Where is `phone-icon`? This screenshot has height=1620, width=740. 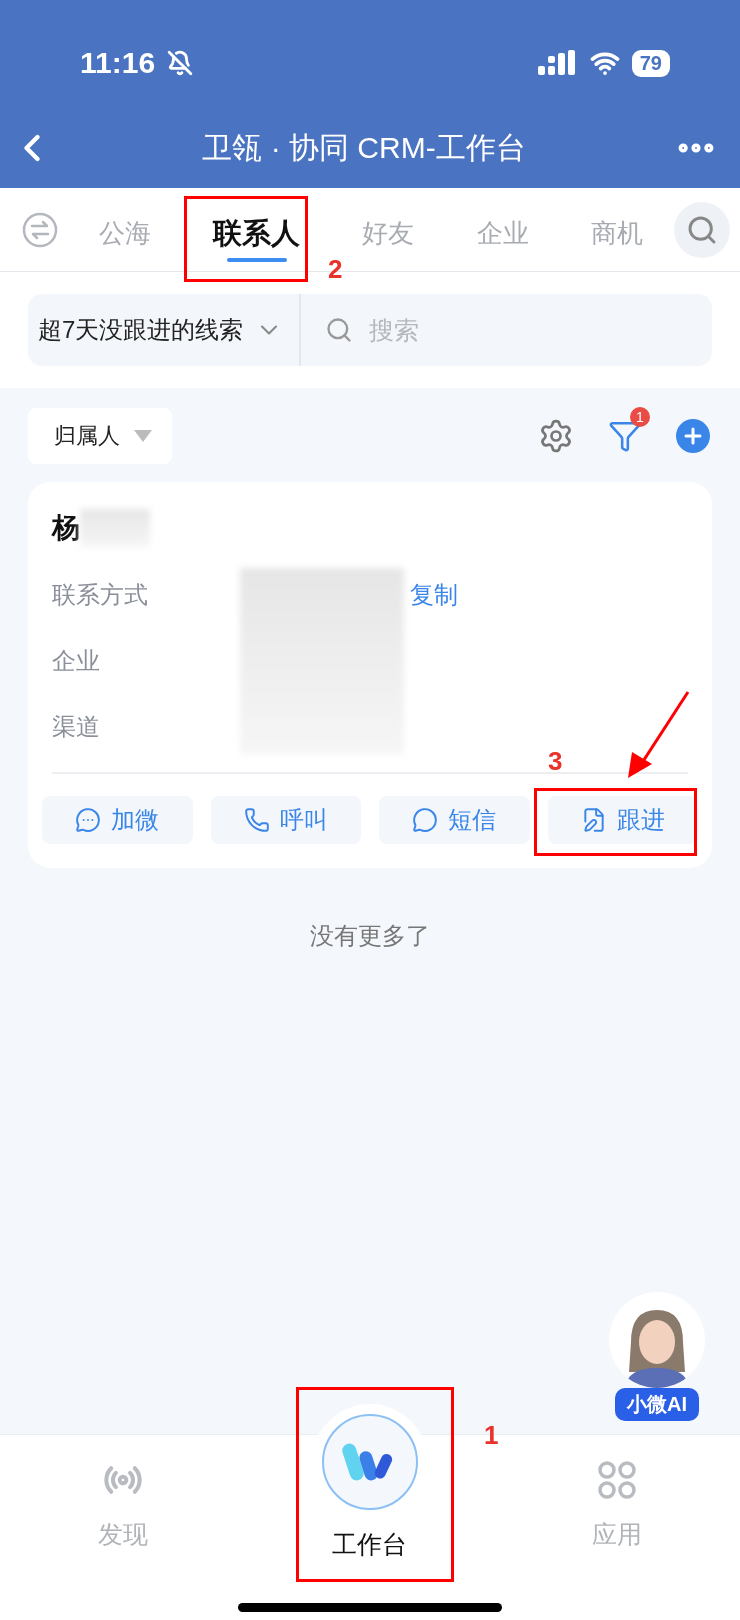 phone-icon is located at coordinates (256, 820).